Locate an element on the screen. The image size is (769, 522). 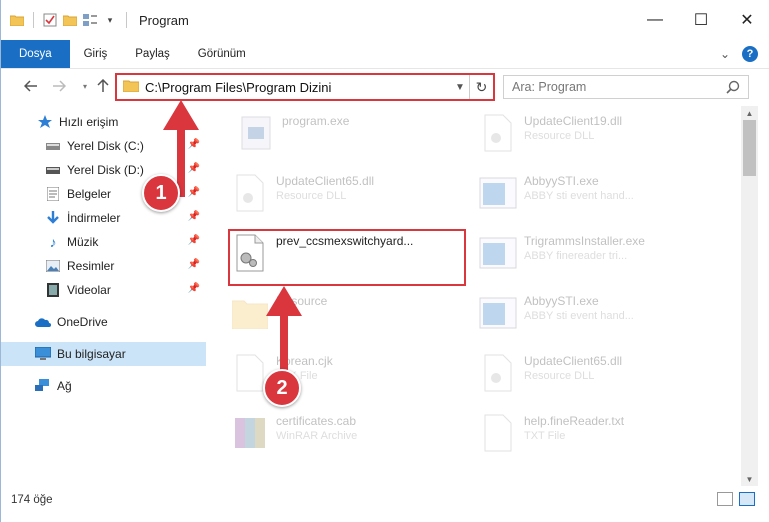
documents-icon is located at coordinates (53, 194).